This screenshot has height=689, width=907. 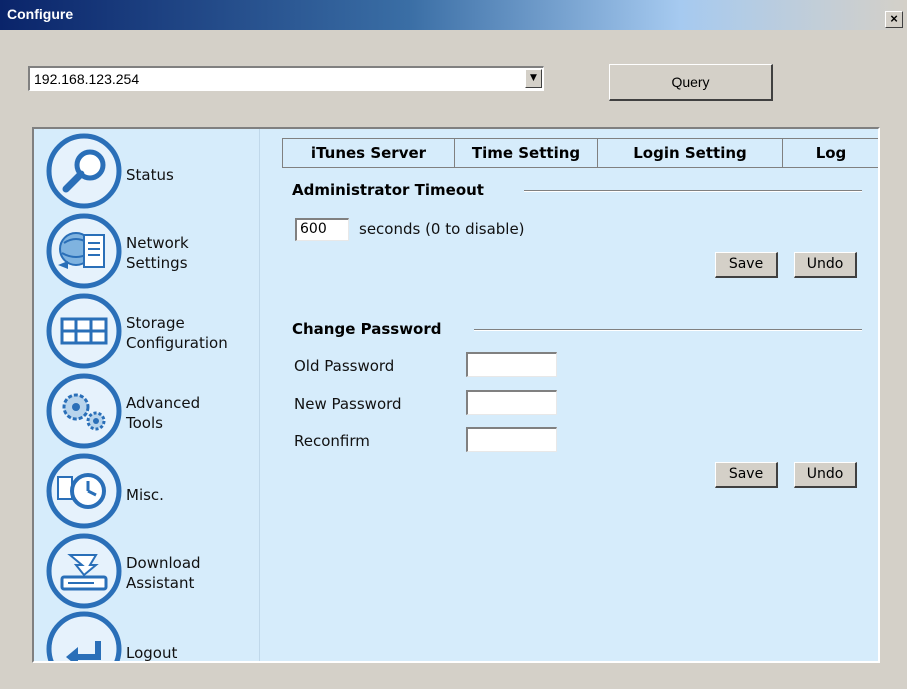 I want to click on dropdown-button: ▼, so click(x=533, y=78).